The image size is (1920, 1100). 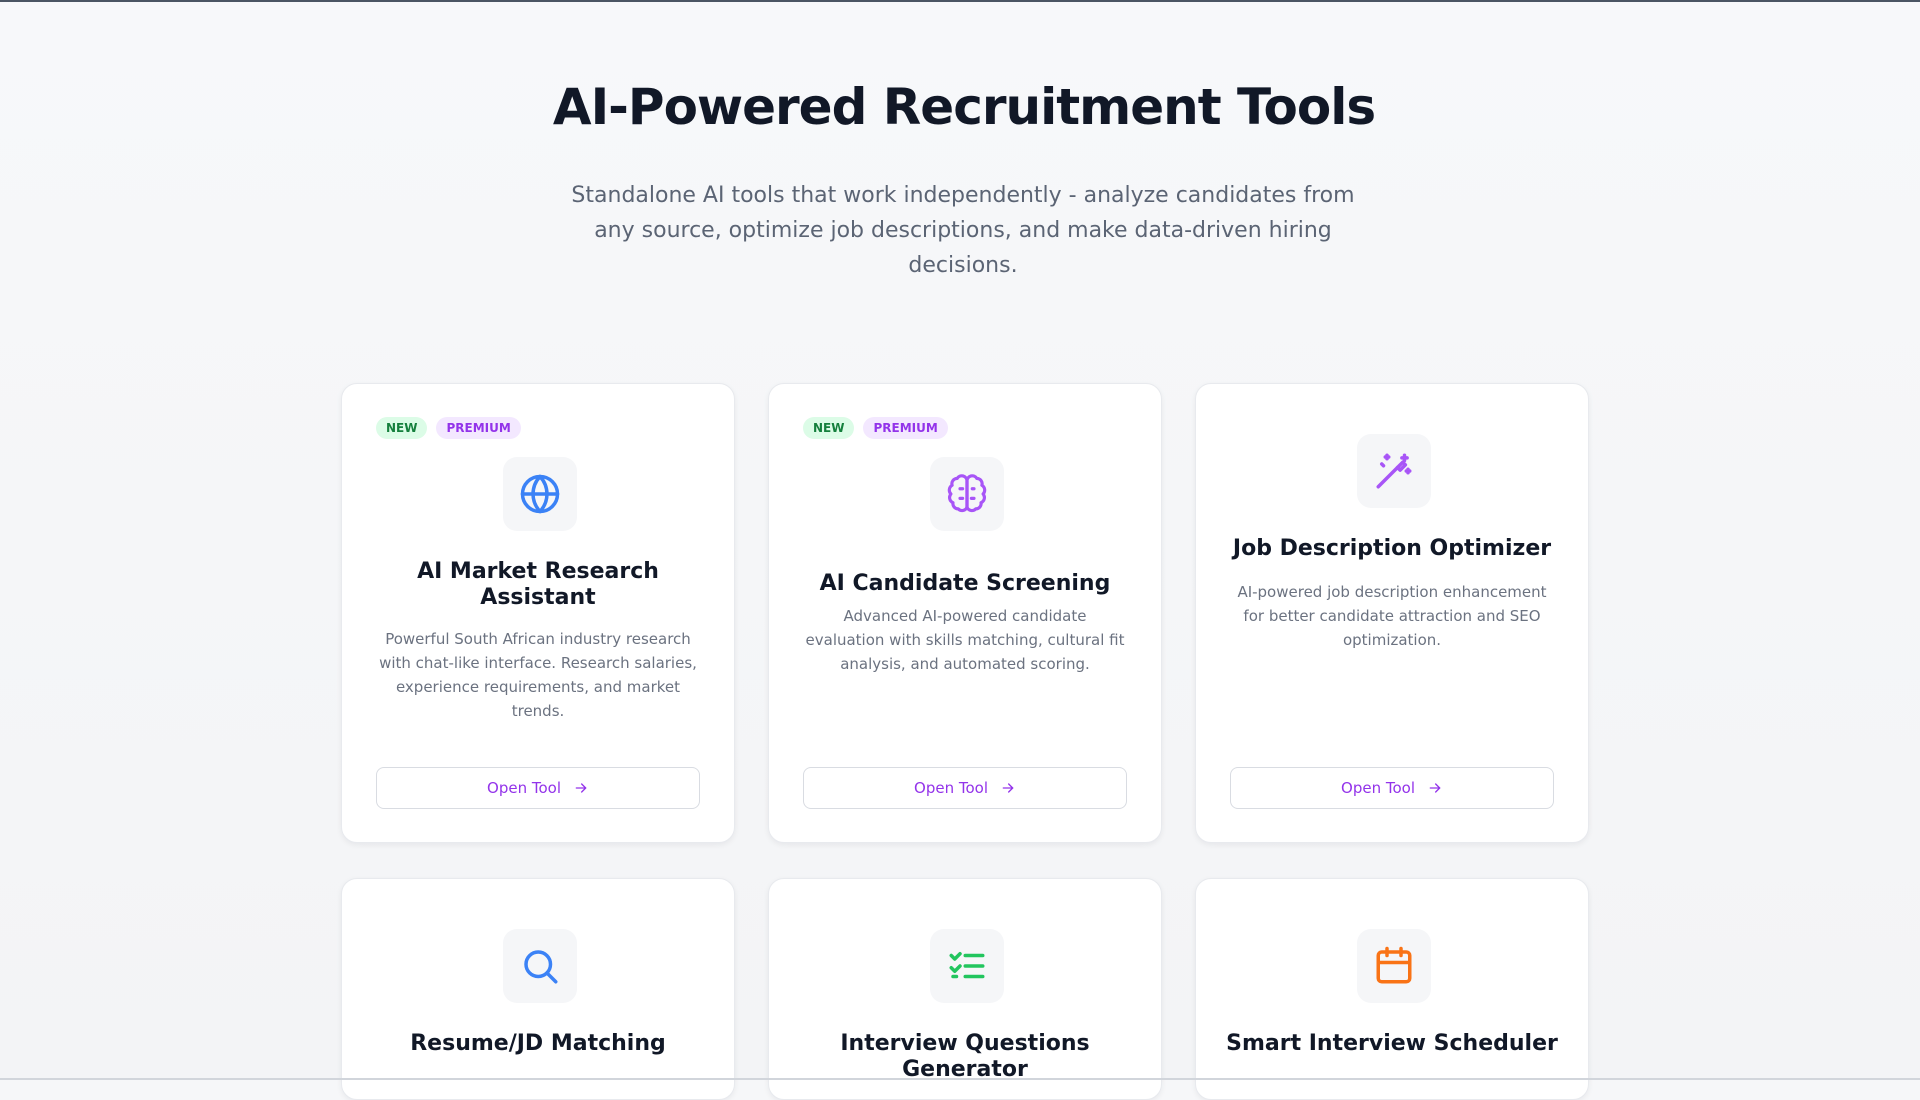 What do you see at coordinates (540, 966) in the screenshot?
I see `search-icon` at bounding box center [540, 966].